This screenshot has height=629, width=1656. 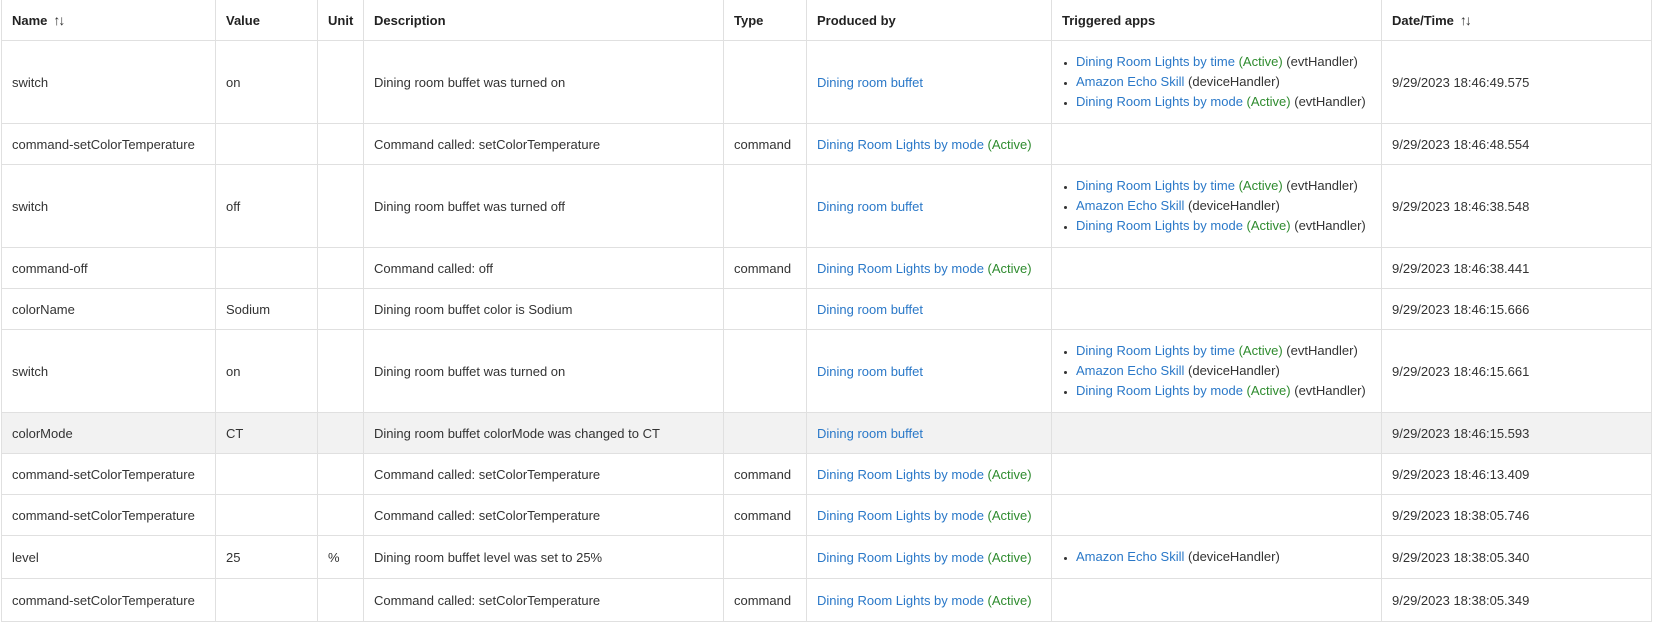 What do you see at coordinates (108, 20) in the screenshot?
I see `column-header-name: Name ↑↓` at bounding box center [108, 20].